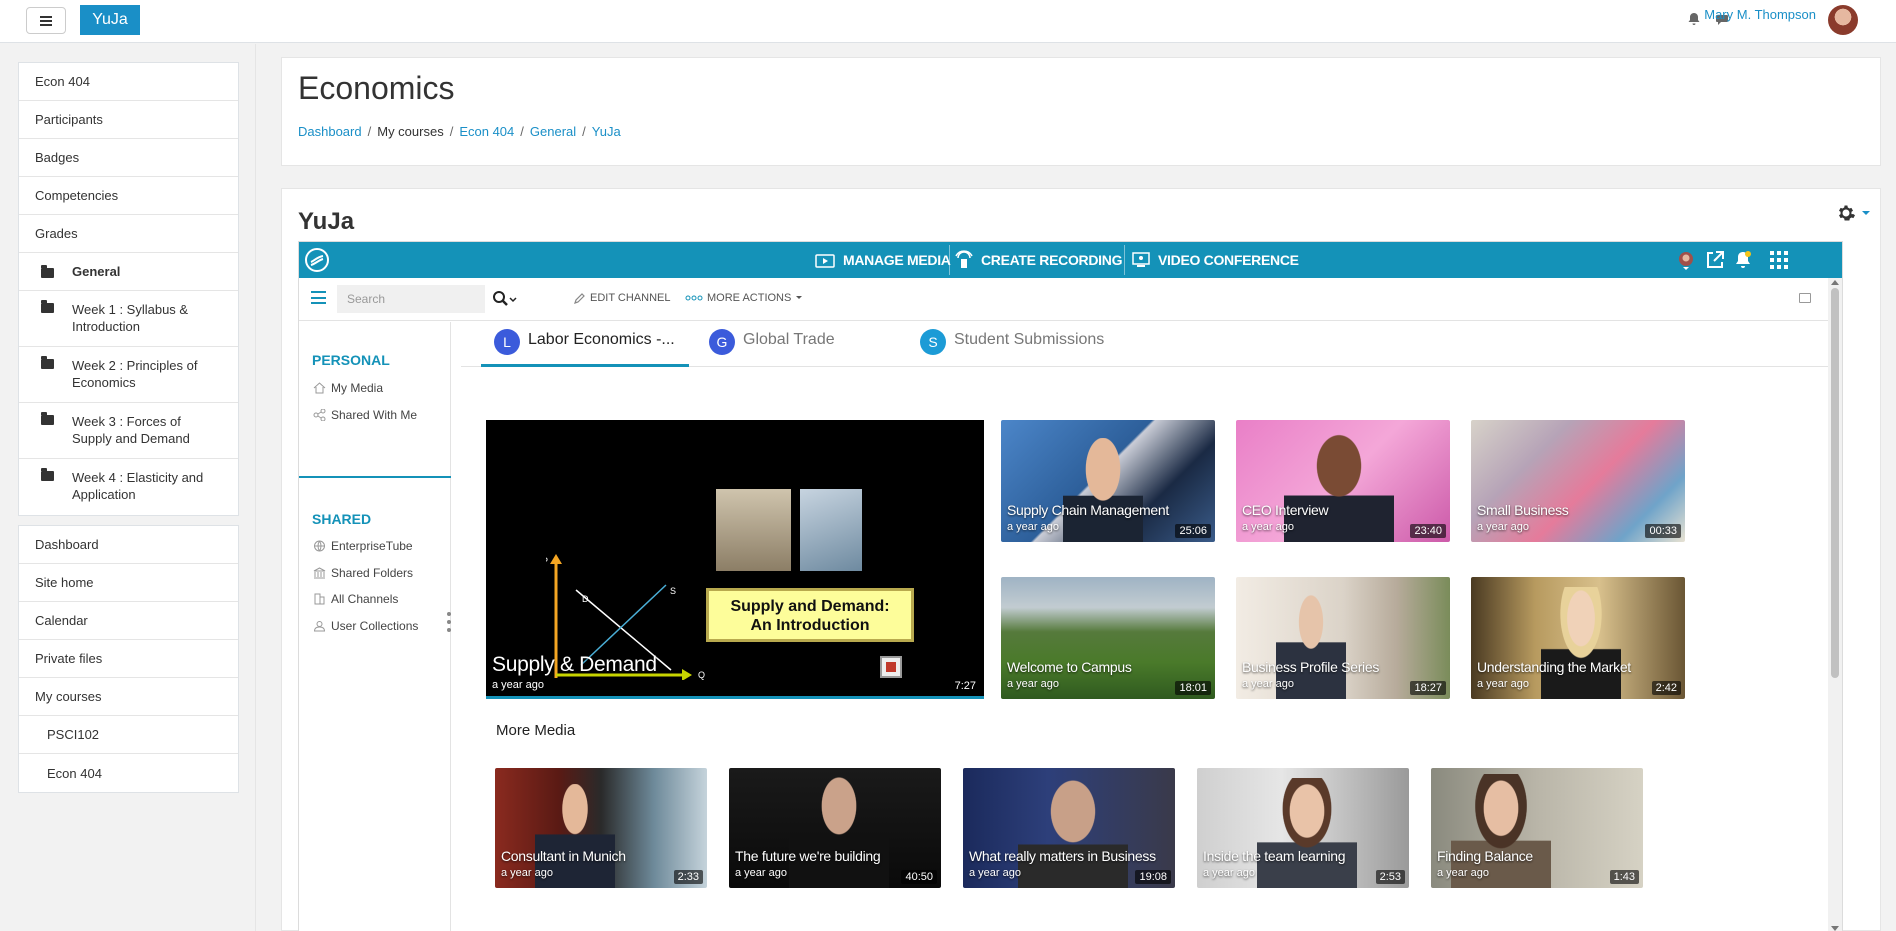 This screenshot has height=931, width=1896. Describe the element at coordinates (342, 519) in the screenshot. I see `shared-heading: SHARED` at that location.